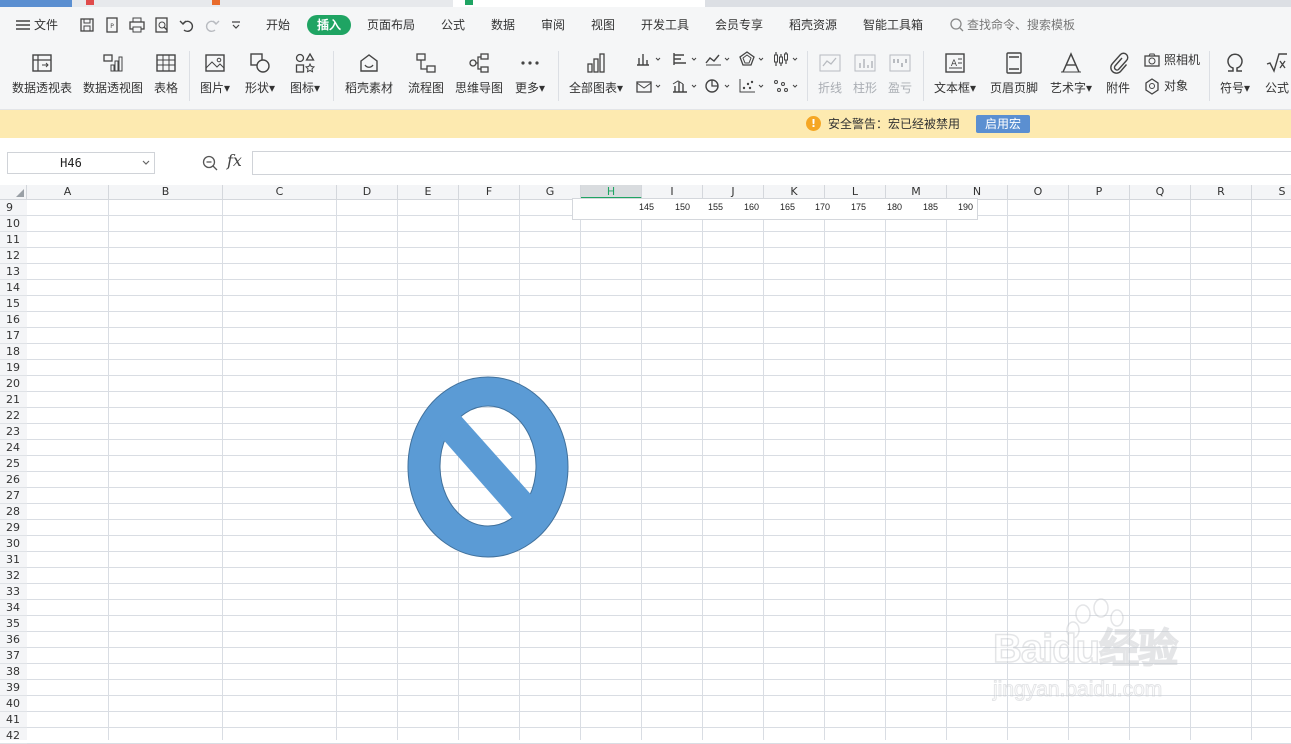 This screenshot has width=1291, height=744. What do you see at coordinates (955, 76) in the screenshot?
I see `textbox-button: A 文本框▾` at bounding box center [955, 76].